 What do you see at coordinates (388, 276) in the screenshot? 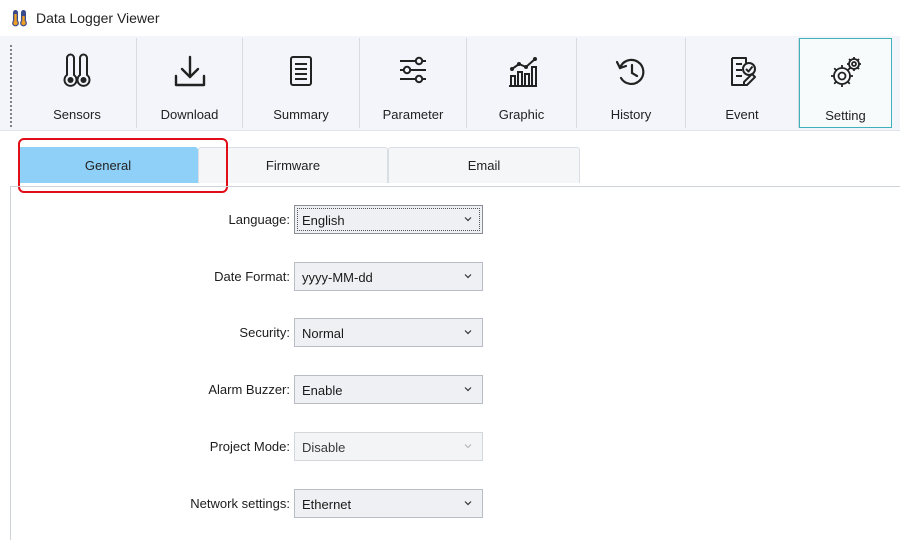
I see `date-format-select: yyyy-MM-dd` at bounding box center [388, 276].